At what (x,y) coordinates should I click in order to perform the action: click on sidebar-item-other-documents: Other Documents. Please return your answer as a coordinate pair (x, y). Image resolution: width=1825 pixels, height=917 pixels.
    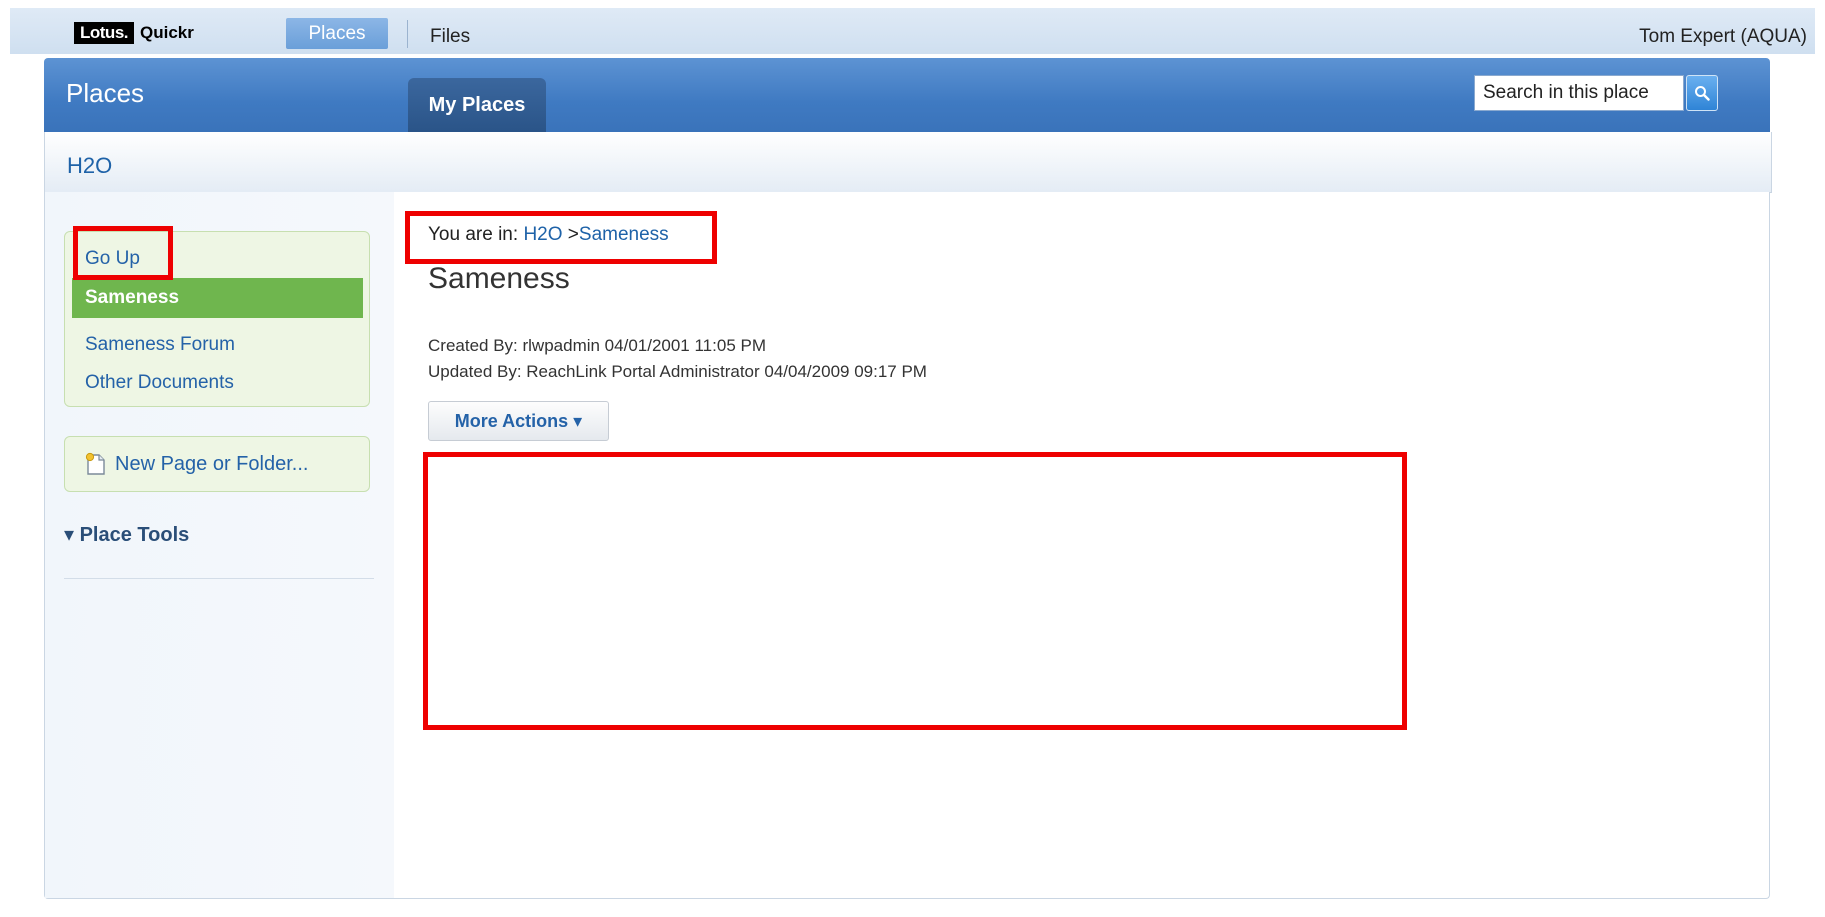
    Looking at the image, I should click on (159, 383).